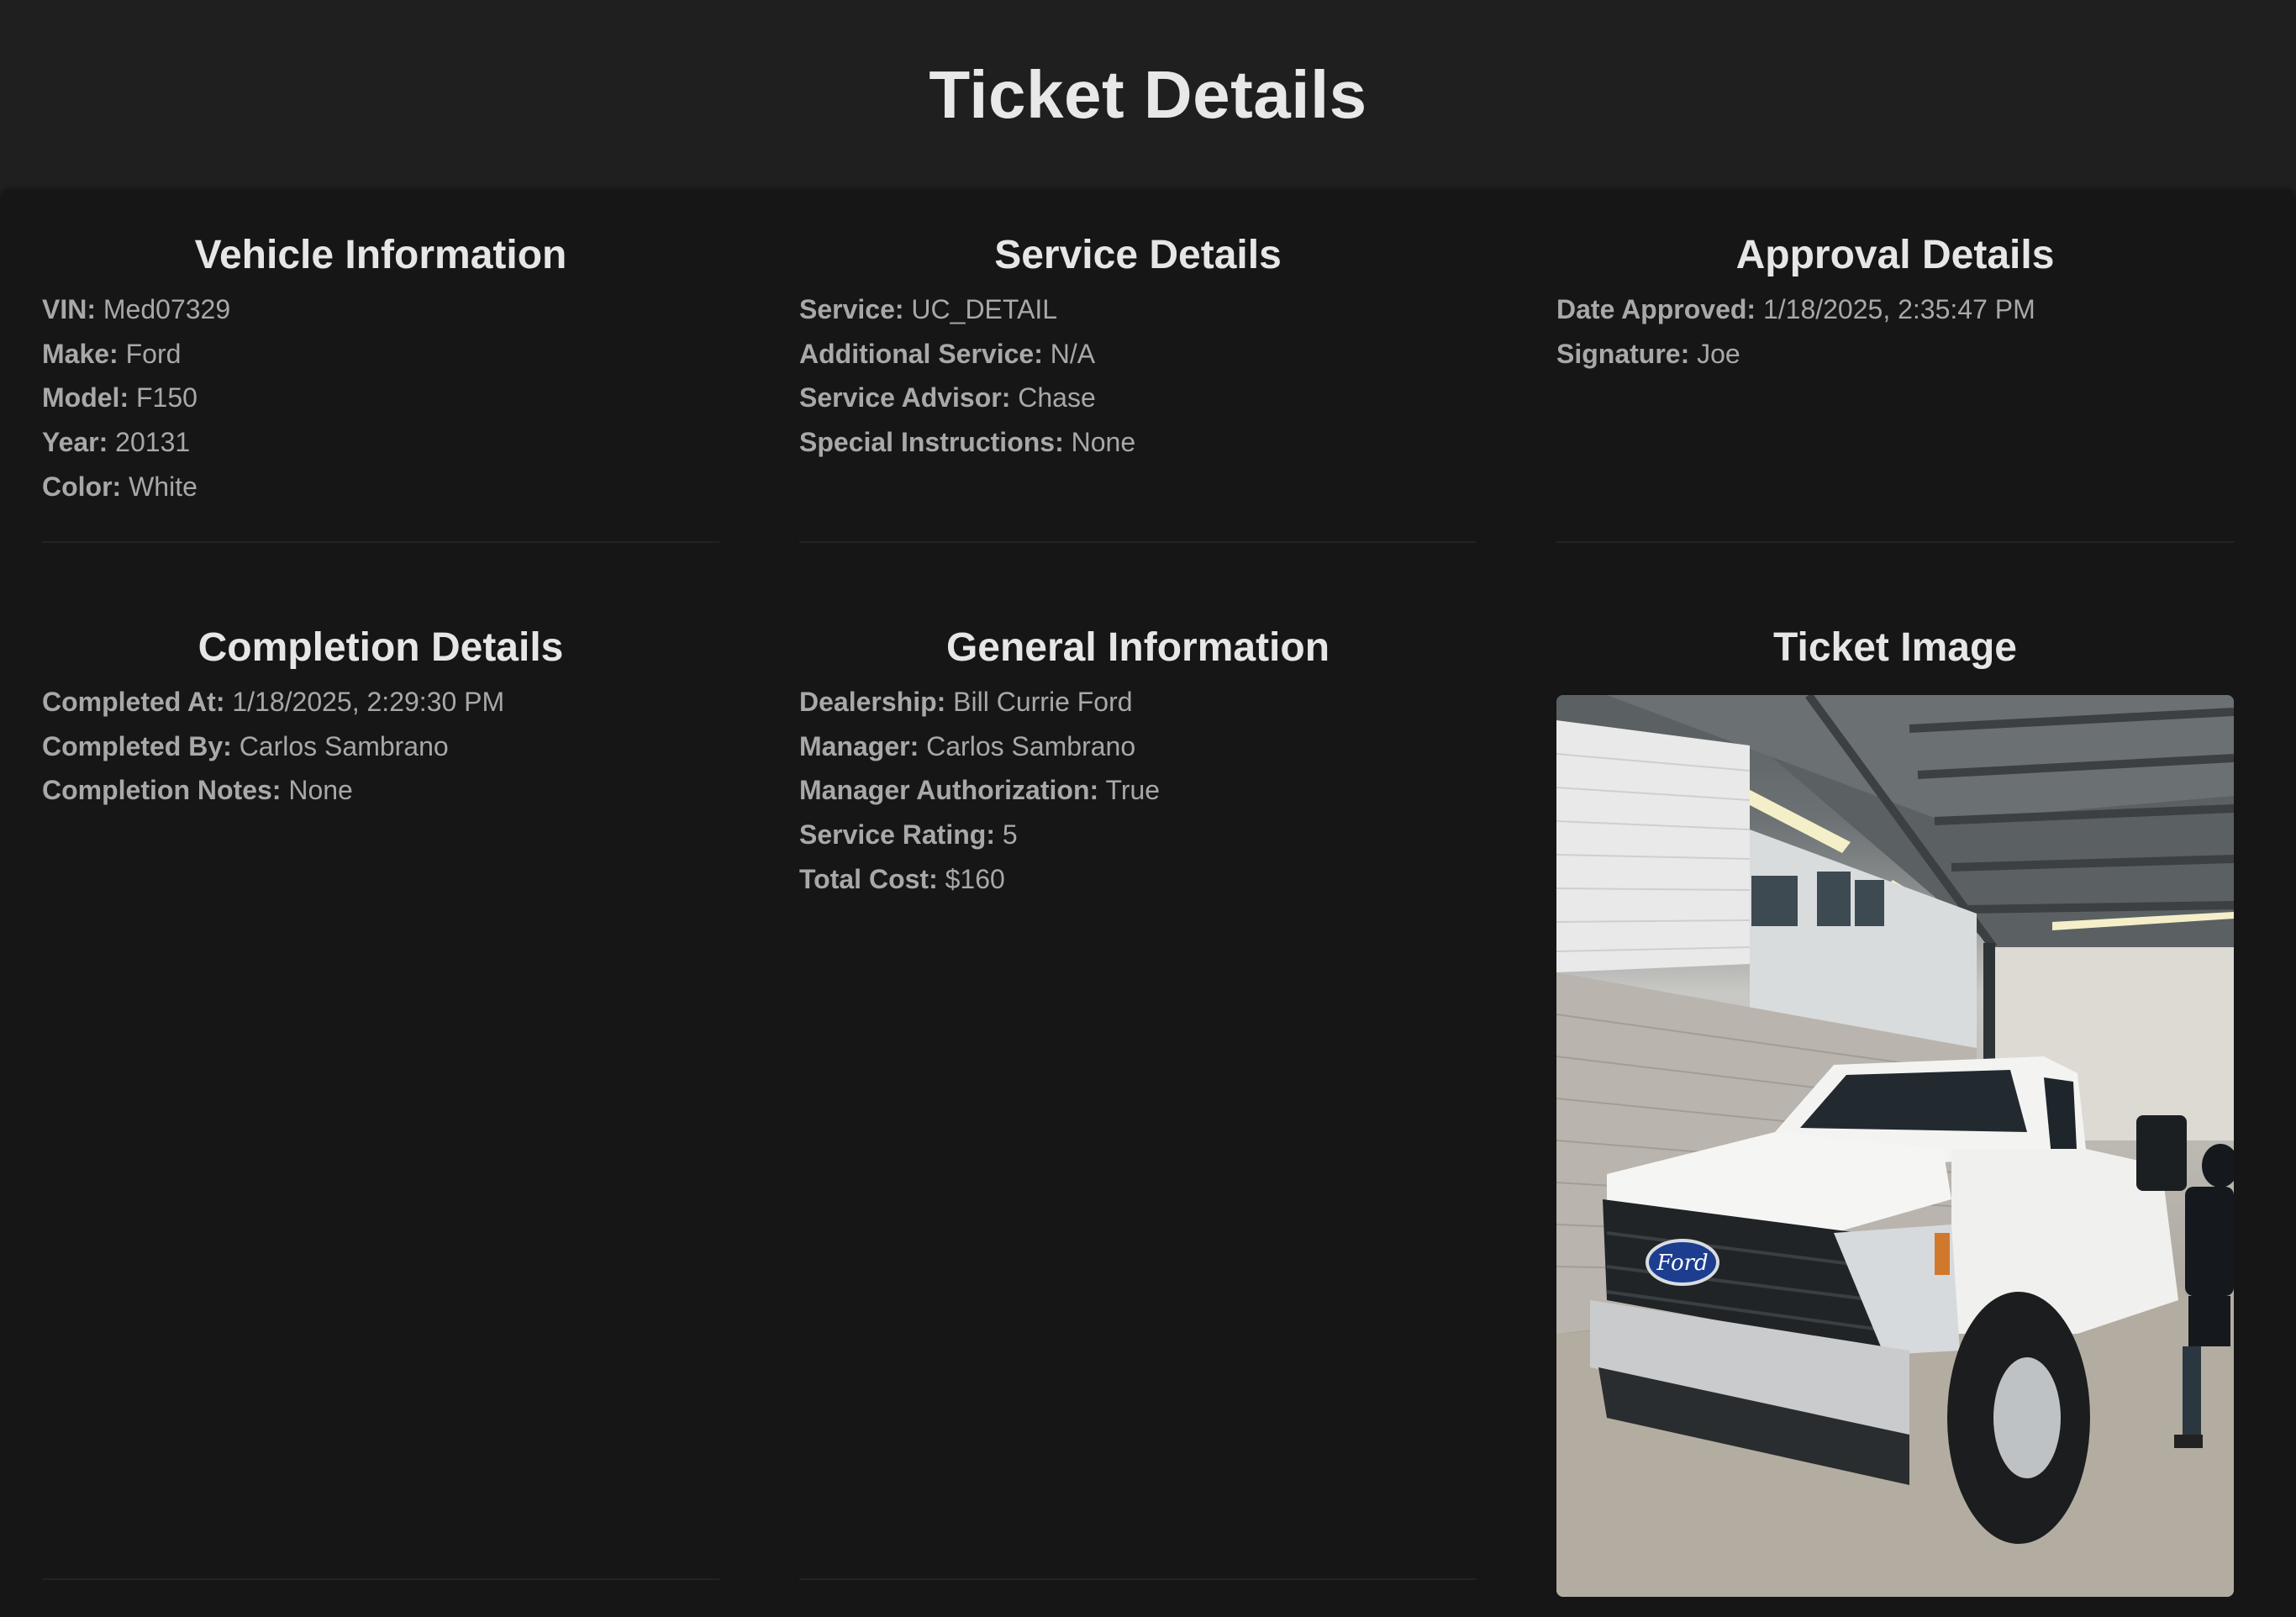 The height and width of the screenshot is (1617, 2296). I want to click on page-title: Ticket Details, so click(1148, 95).